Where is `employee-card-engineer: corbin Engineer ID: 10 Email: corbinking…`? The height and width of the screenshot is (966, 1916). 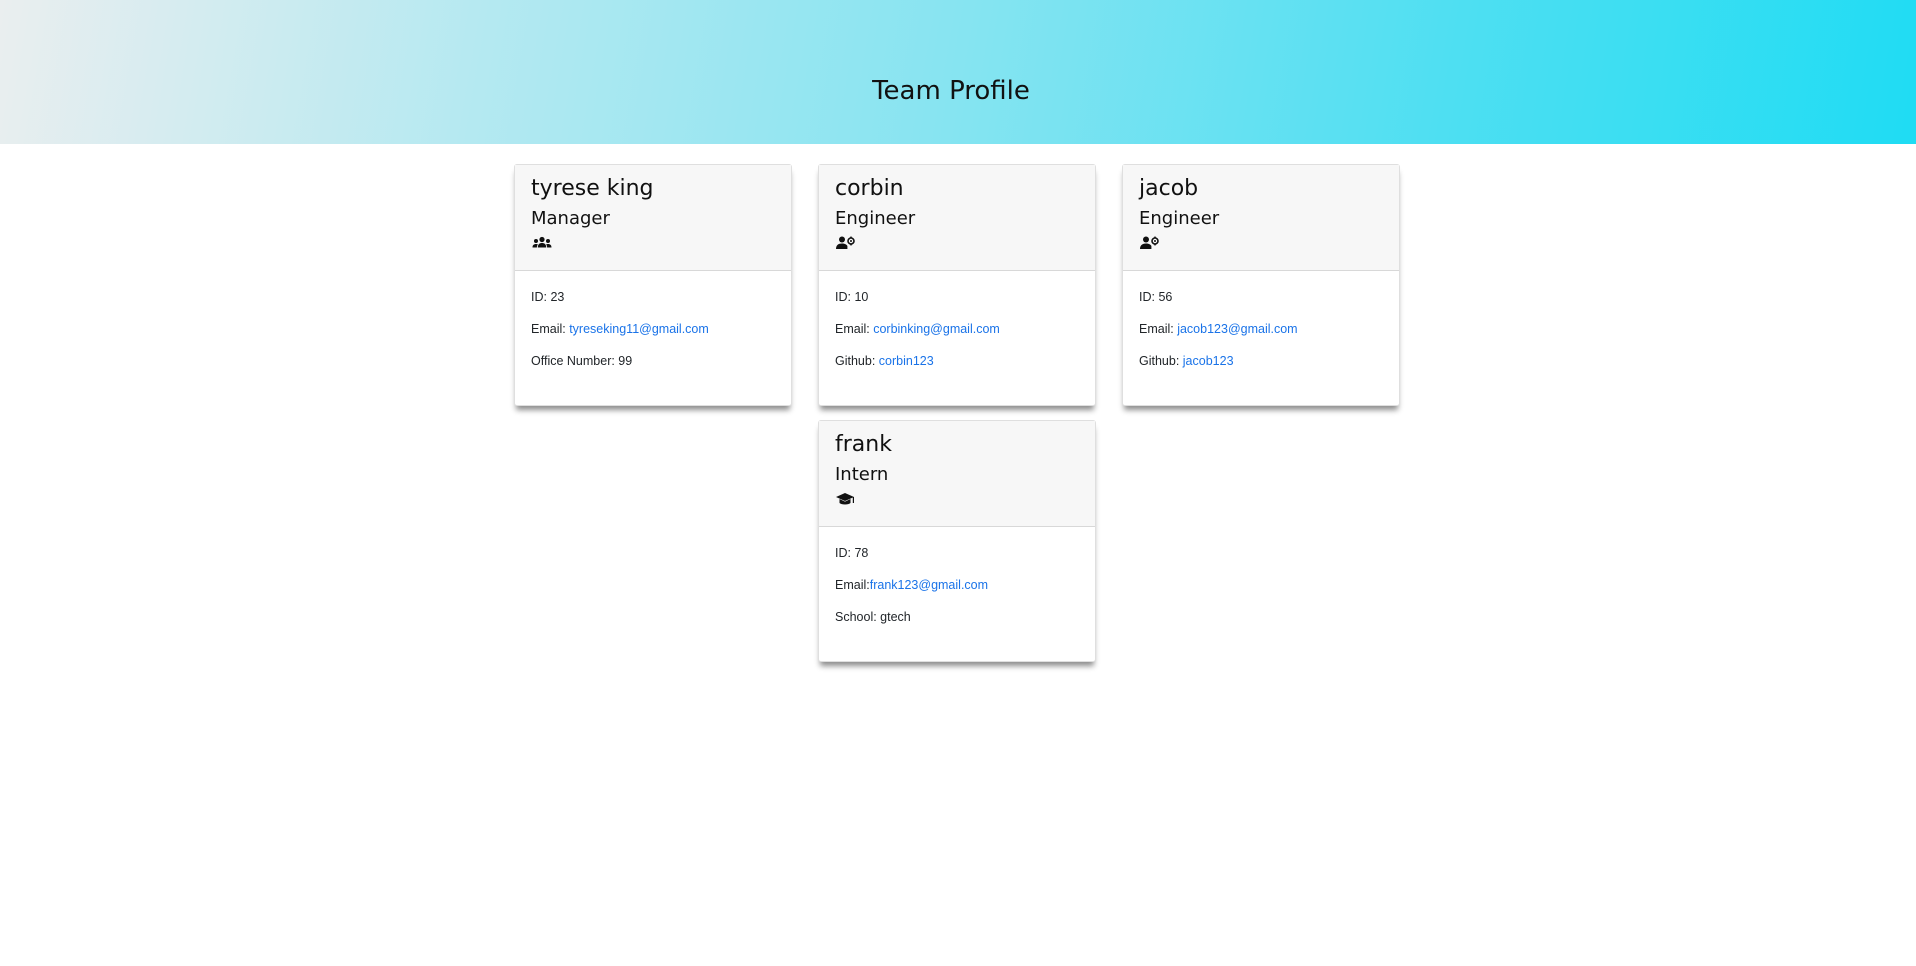 employee-card-engineer: corbin Engineer ID: 10 Email: corbinking… is located at coordinates (957, 285).